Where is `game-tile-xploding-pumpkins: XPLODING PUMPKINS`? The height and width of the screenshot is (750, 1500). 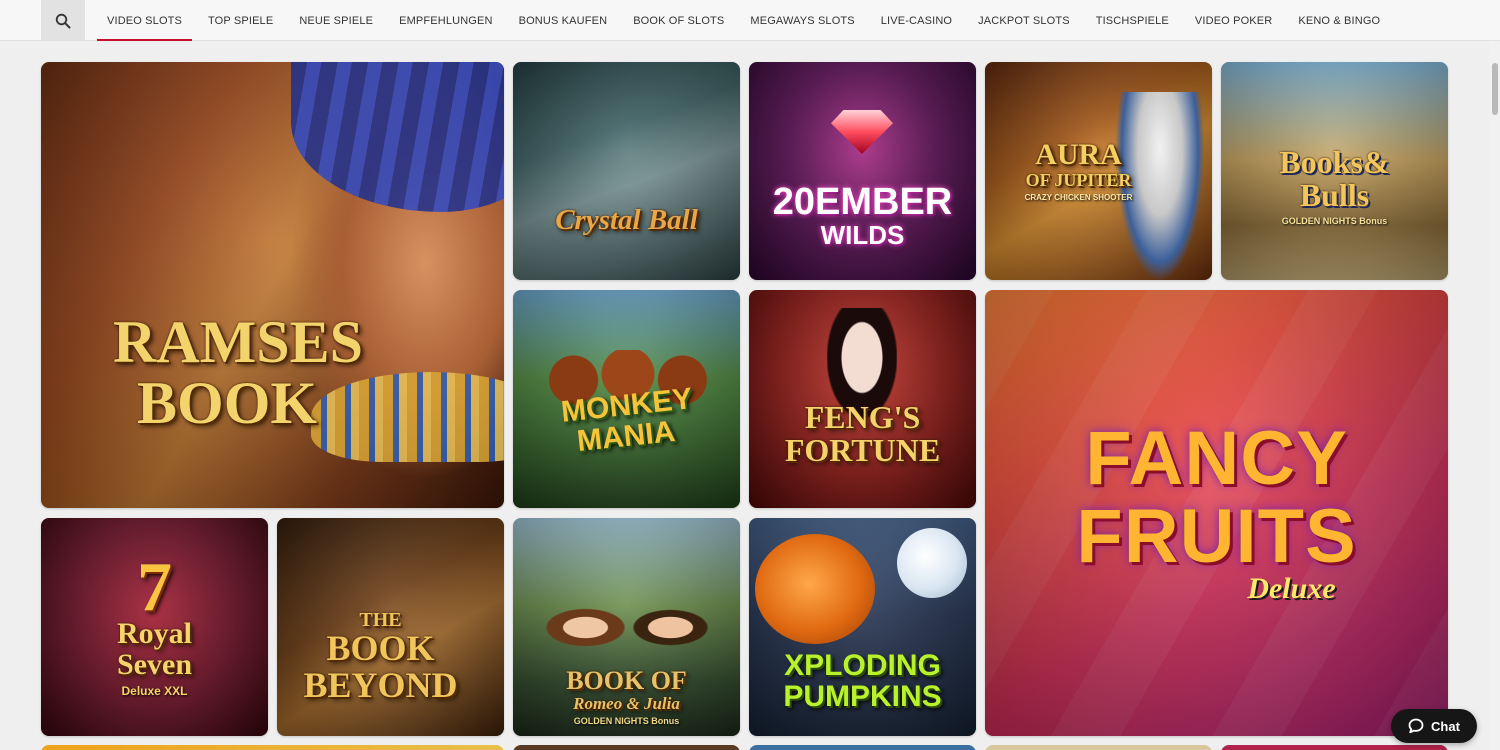
game-tile-xploding-pumpkins: XPLODING PUMPKINS is located at coordinates (862, 627).